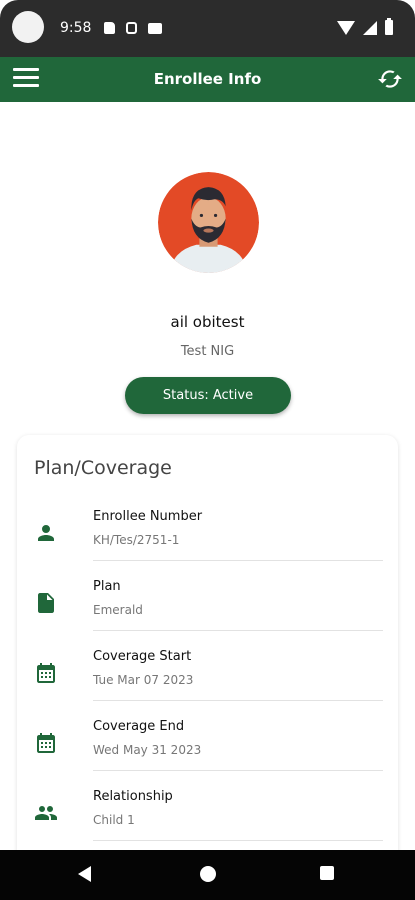 The height and width of the screenshot is (900, 415). I want to click on battery-icon, so click(389, 26).